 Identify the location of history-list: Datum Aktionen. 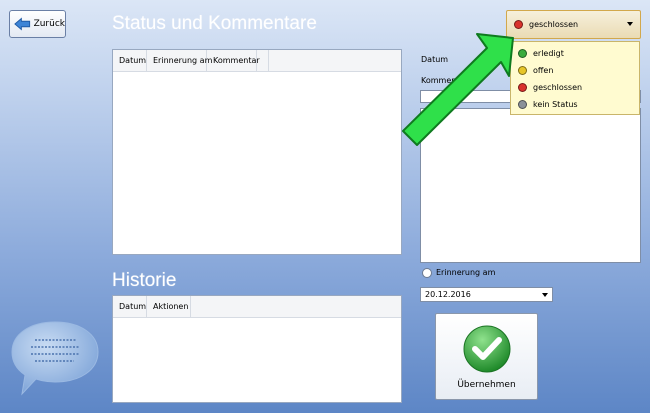
(257, 349).